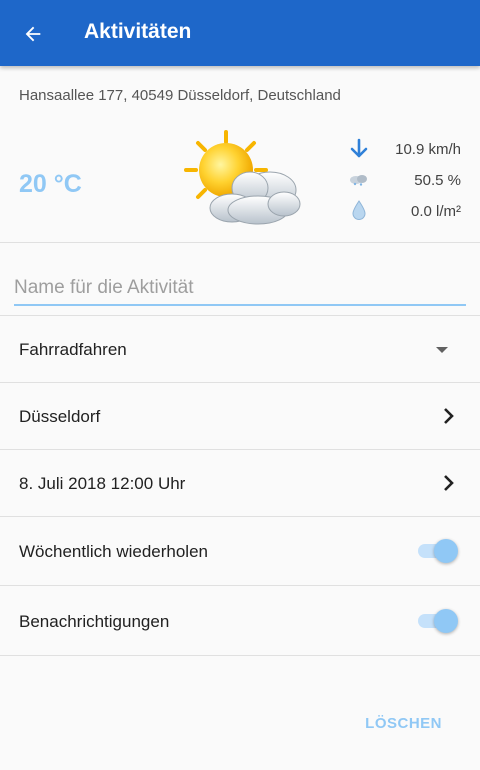  Describe the element at coordinates (240, 33) in the screenshot. I see `app-bar: Aktivitäten` at that location.